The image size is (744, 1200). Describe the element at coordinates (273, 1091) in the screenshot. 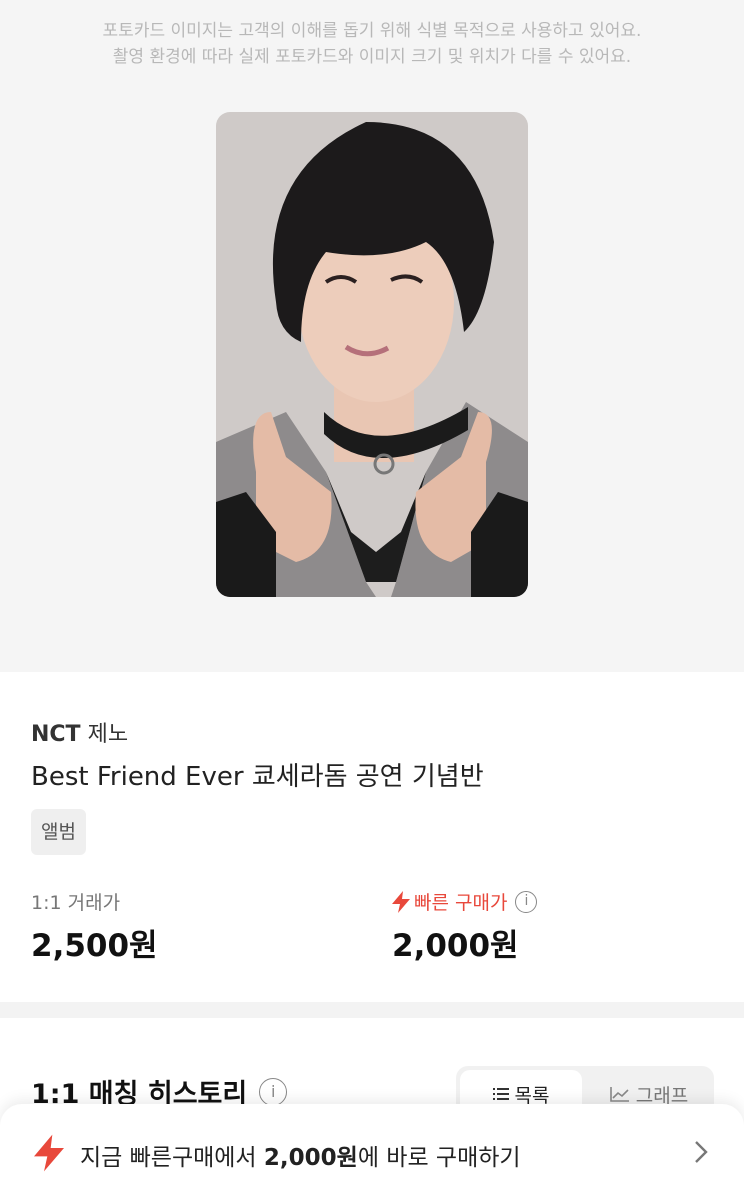

I see `history-info-icon: i` at that location.